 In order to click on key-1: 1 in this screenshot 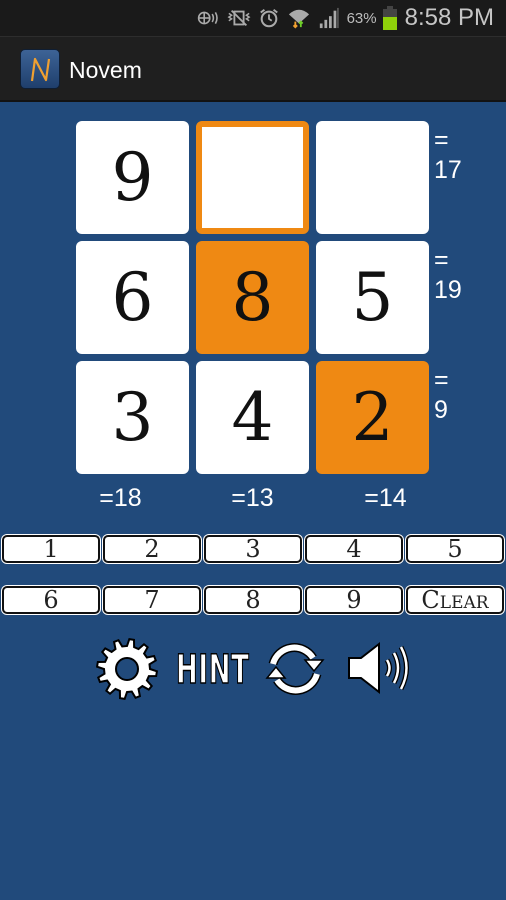, I will do `click(51, 549)`.